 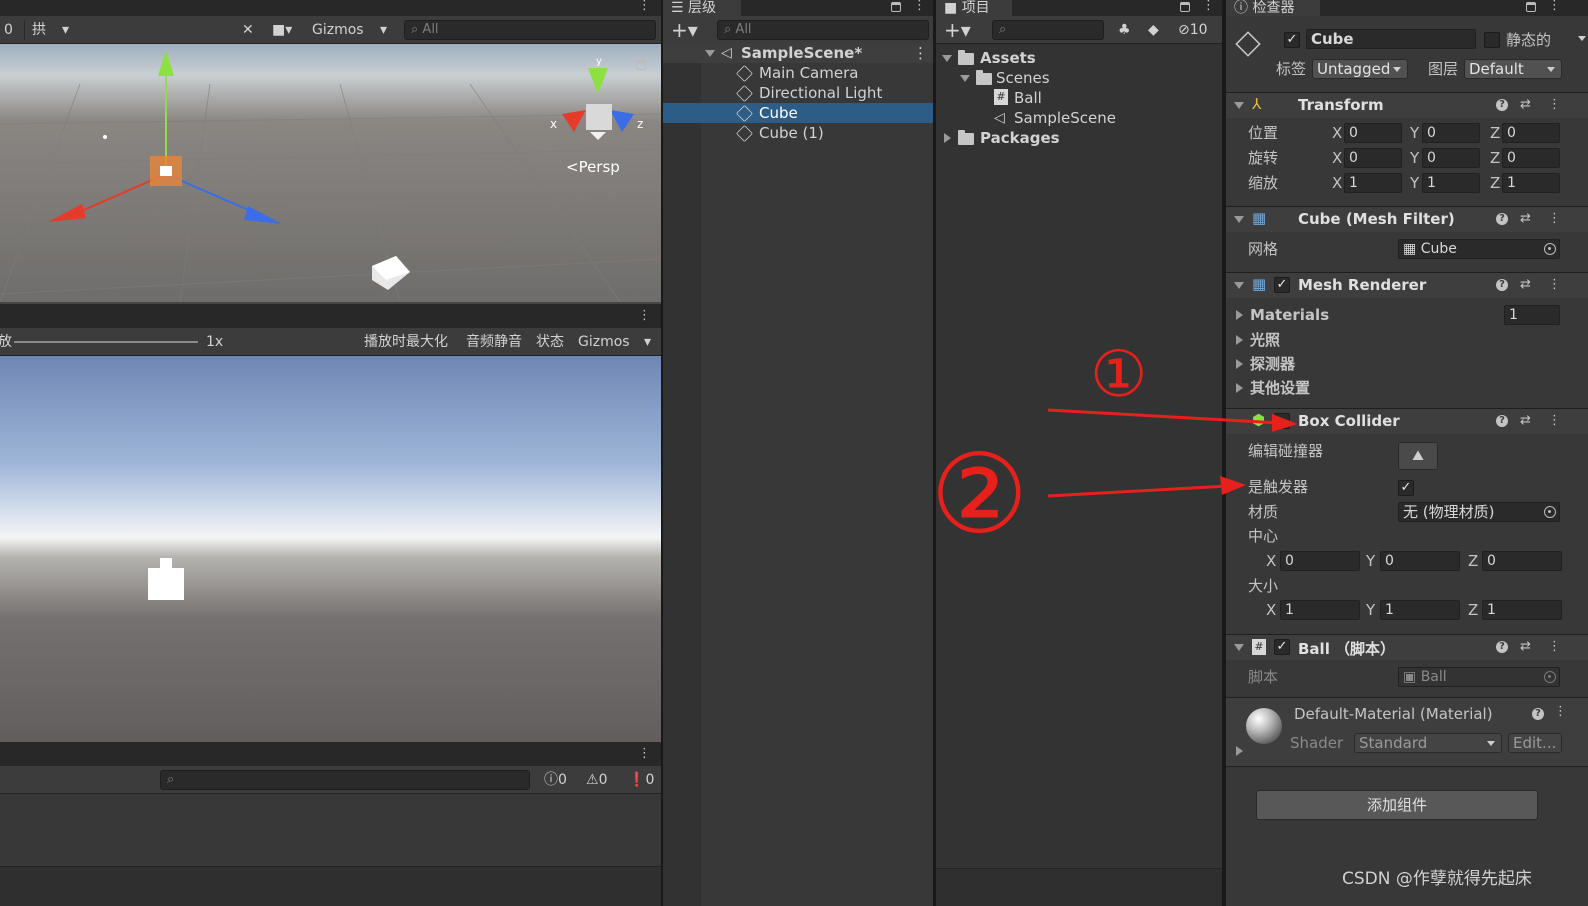 What do you see at coordinates (1407, 647) in the screenshot?
I see `ball-script-header: # ✓ Ball （脚本） ? ⇄ ⋮` at bounding box center [1407, 647].